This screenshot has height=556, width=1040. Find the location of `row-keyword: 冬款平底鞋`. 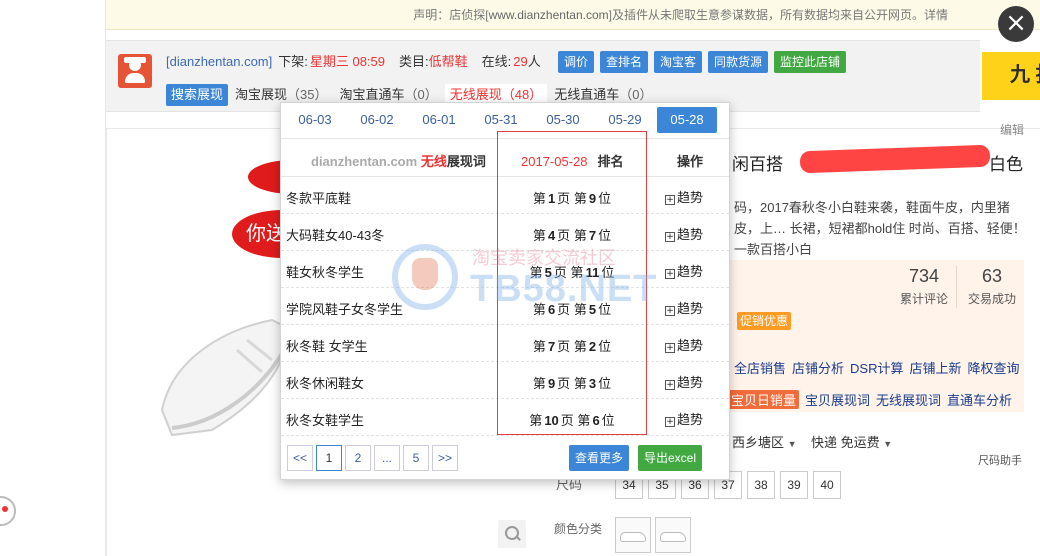

row-keyword: 冬款平底鞋 is located at coordinates (318, 197).